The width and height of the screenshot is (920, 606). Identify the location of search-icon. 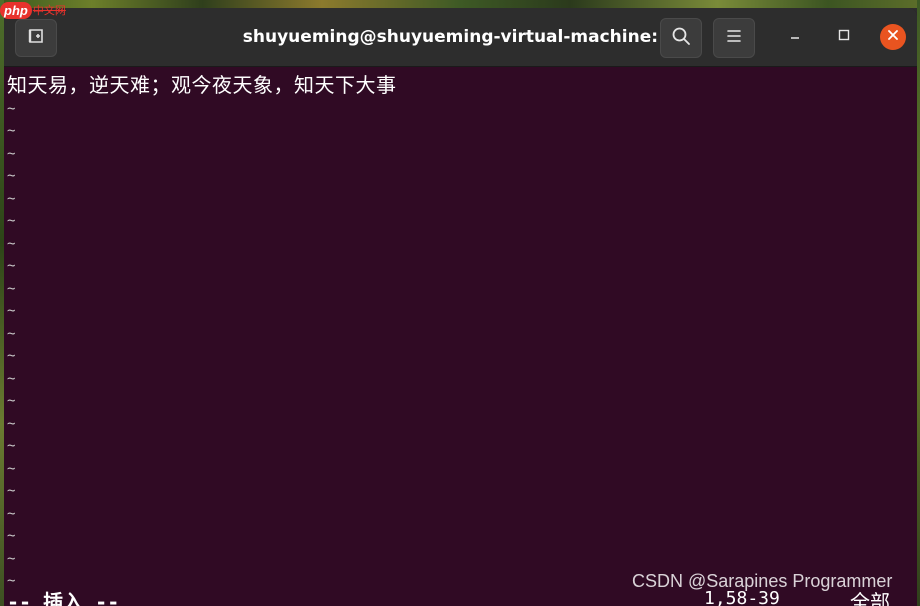
(681, 38).